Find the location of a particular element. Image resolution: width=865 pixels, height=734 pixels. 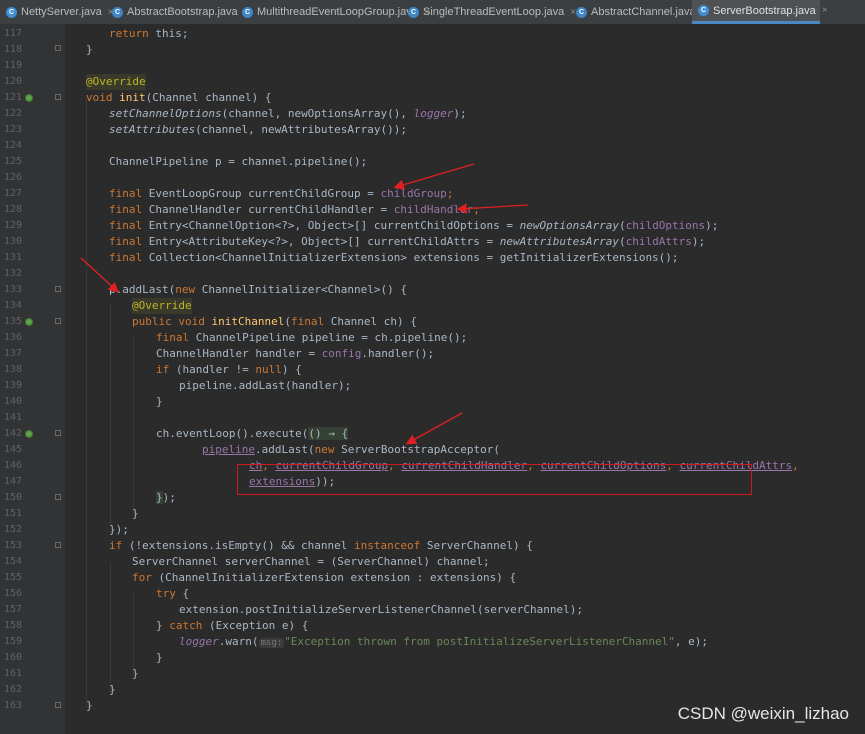

arrow-to-addlast is located at coordinates (99, 275).